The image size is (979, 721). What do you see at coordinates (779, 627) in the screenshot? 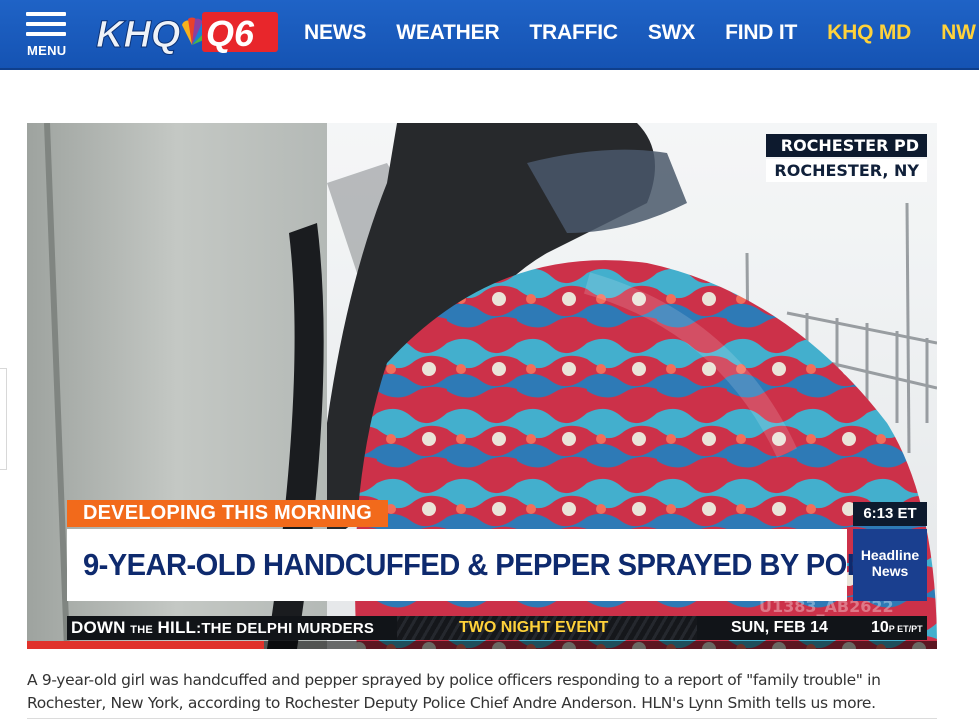
I see `ticker-date: SUN, FEB 14` at bounding box center [779, 627].